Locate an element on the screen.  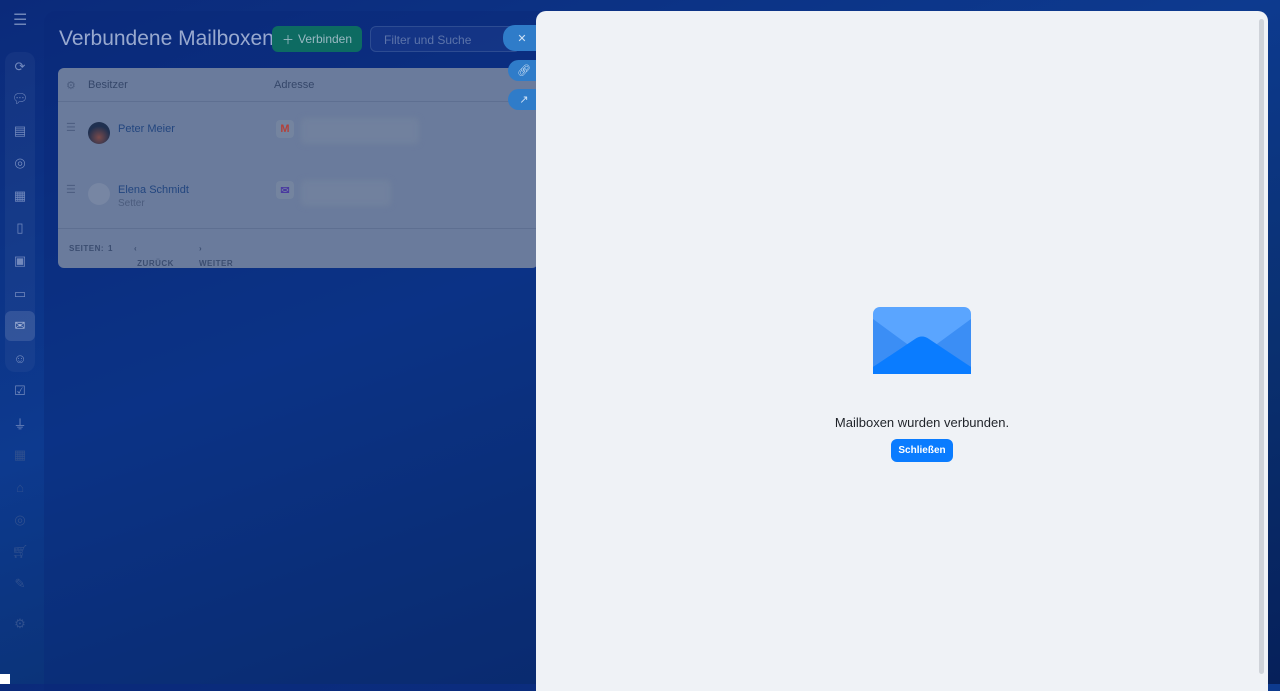
settings-icon: ⚙ is located at coordinates (20, 624).